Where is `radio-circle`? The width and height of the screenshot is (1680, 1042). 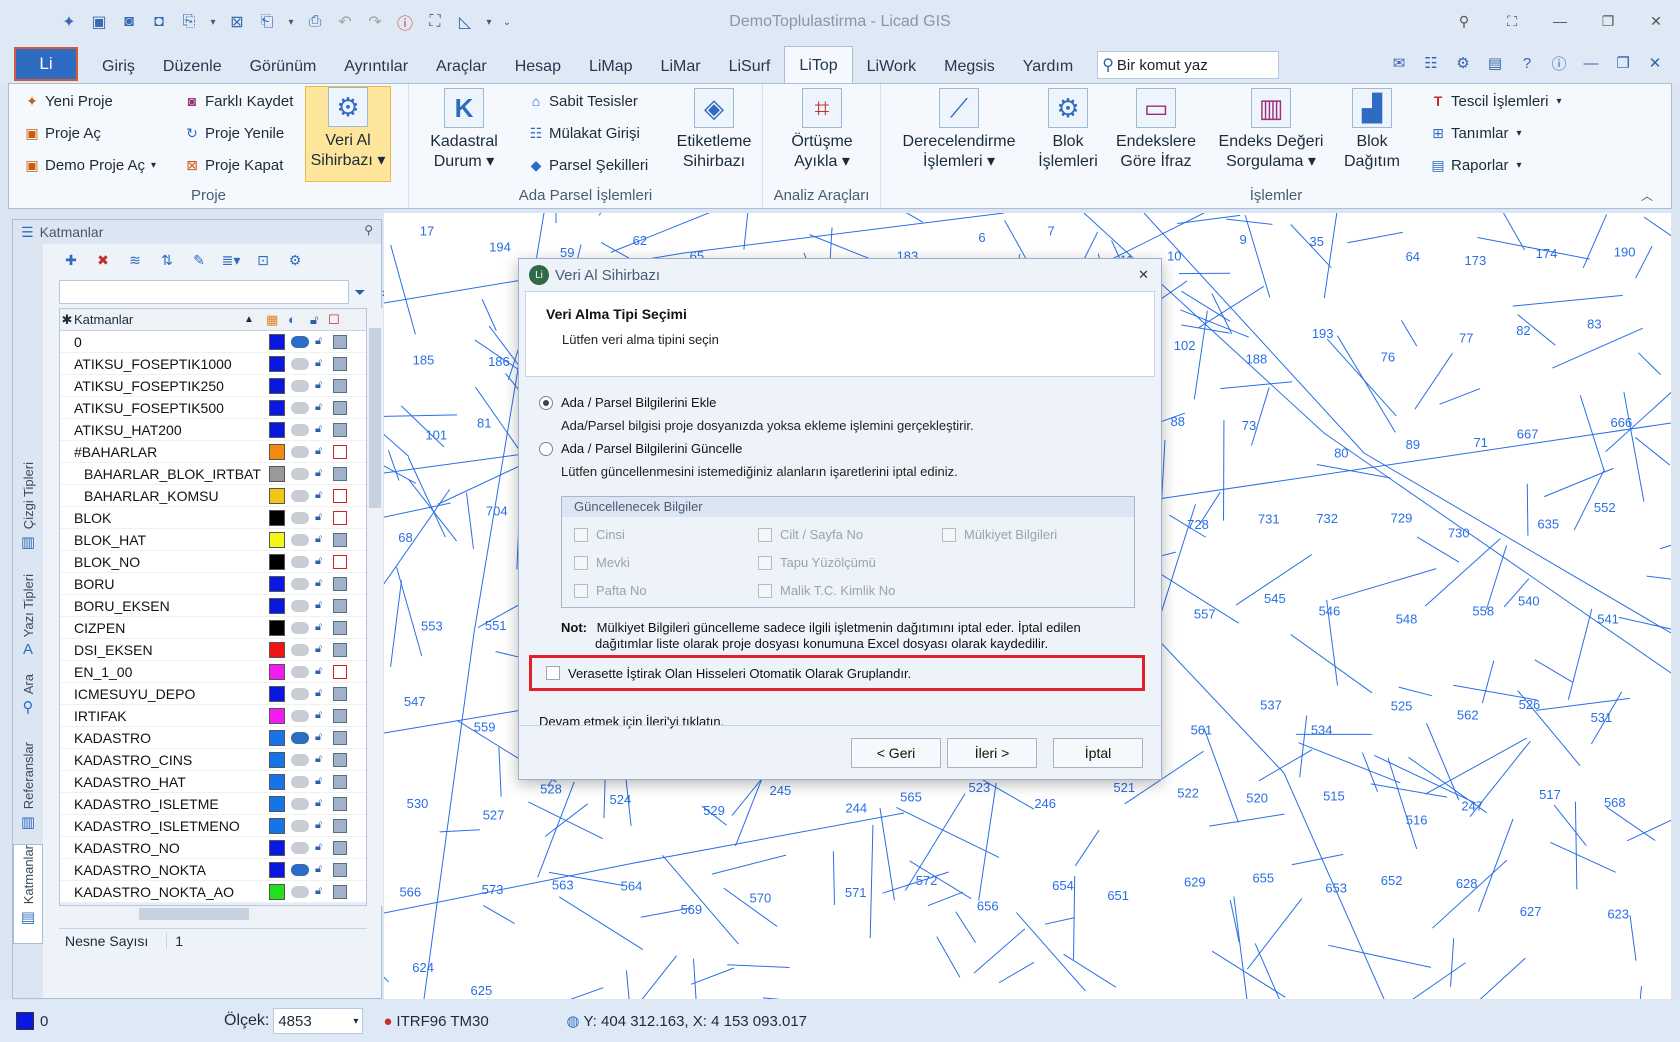 radio-circle is located at coordinates (546, 448).